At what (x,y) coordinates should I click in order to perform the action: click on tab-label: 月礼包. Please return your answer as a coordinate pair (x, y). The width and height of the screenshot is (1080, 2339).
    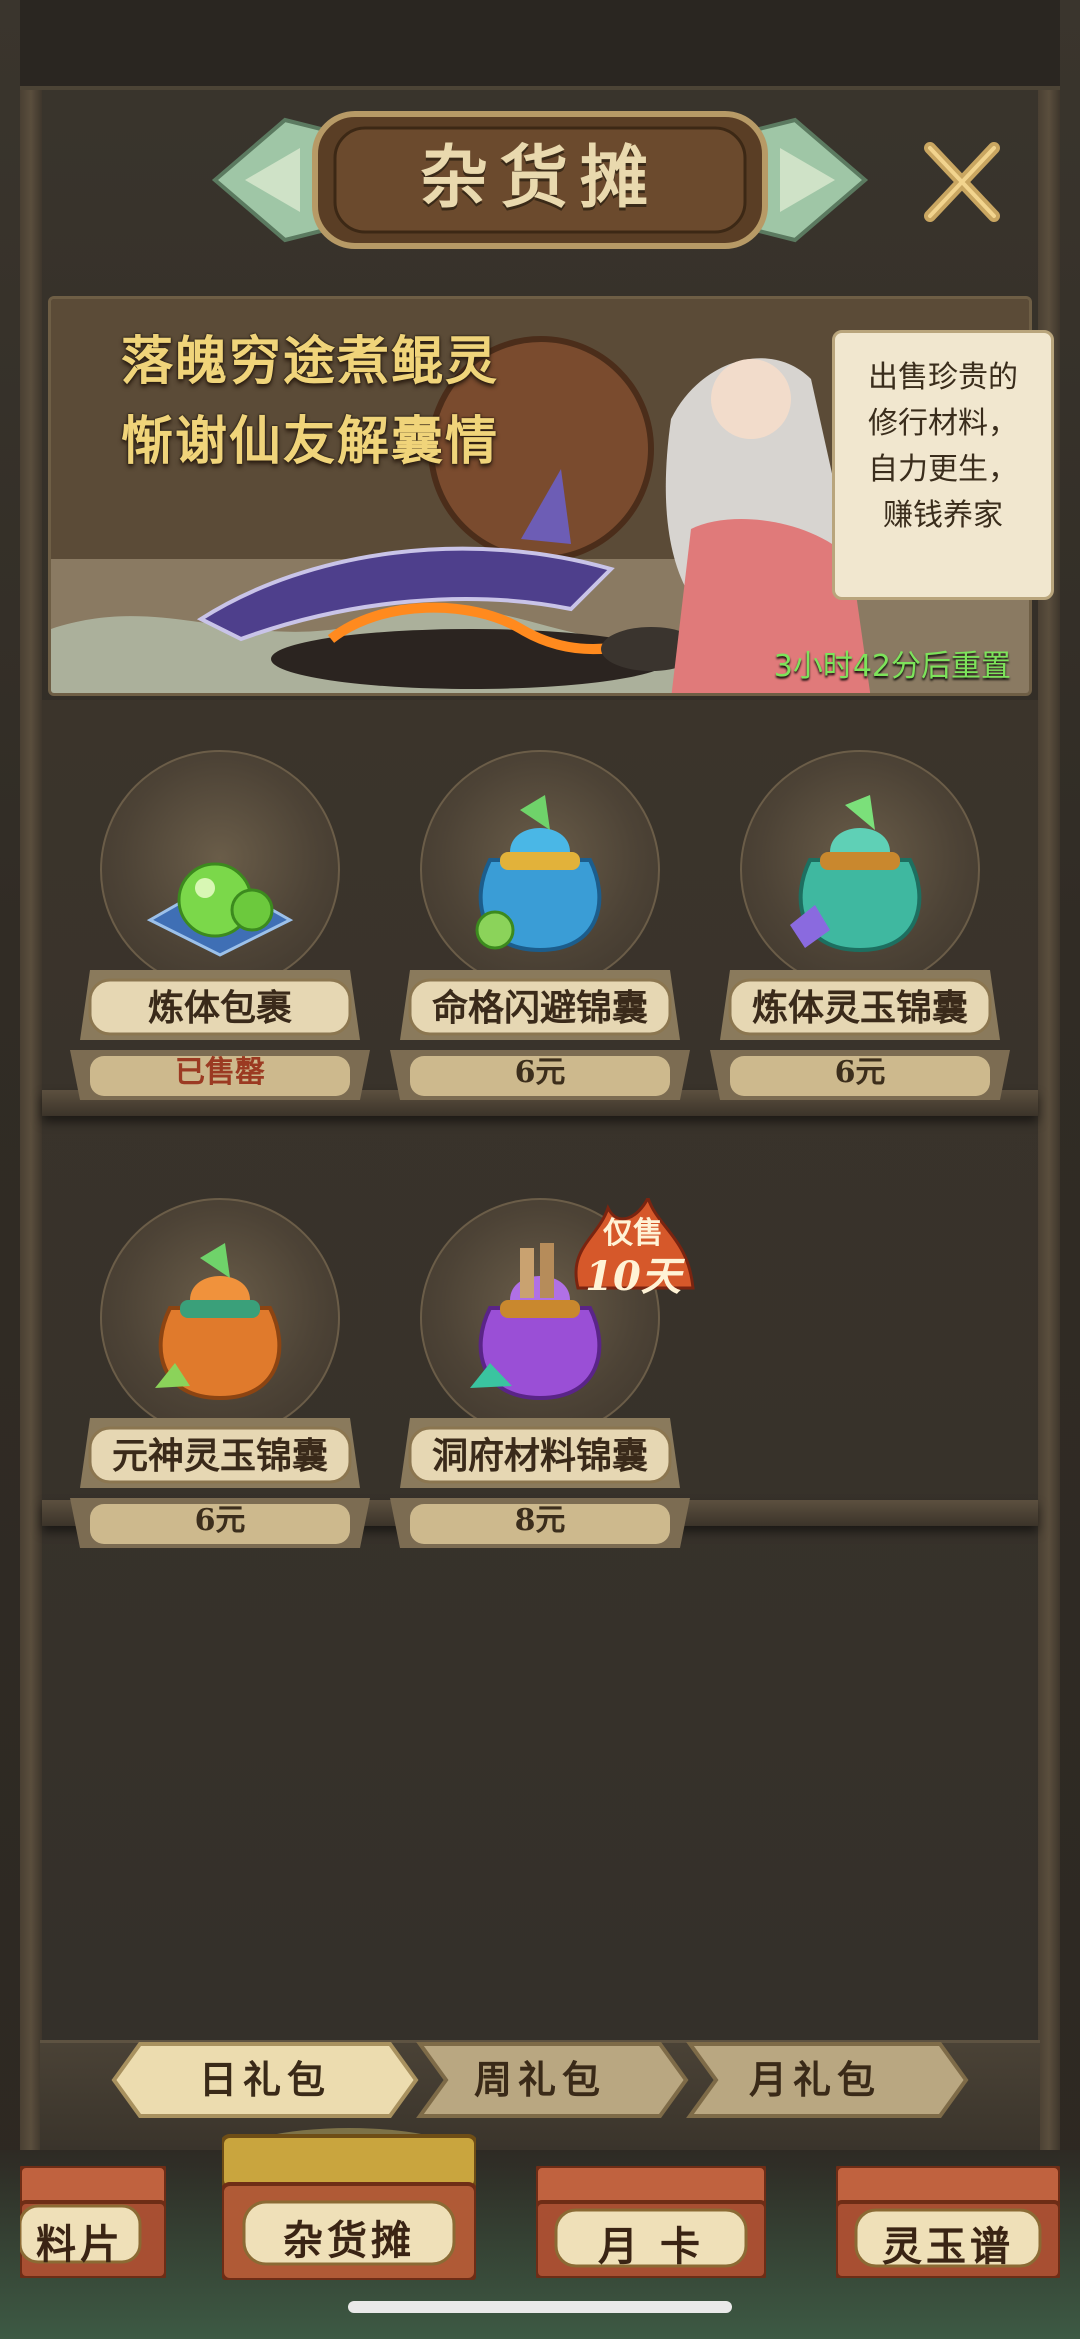
    Looking at the image, I should click on (814, 2079).